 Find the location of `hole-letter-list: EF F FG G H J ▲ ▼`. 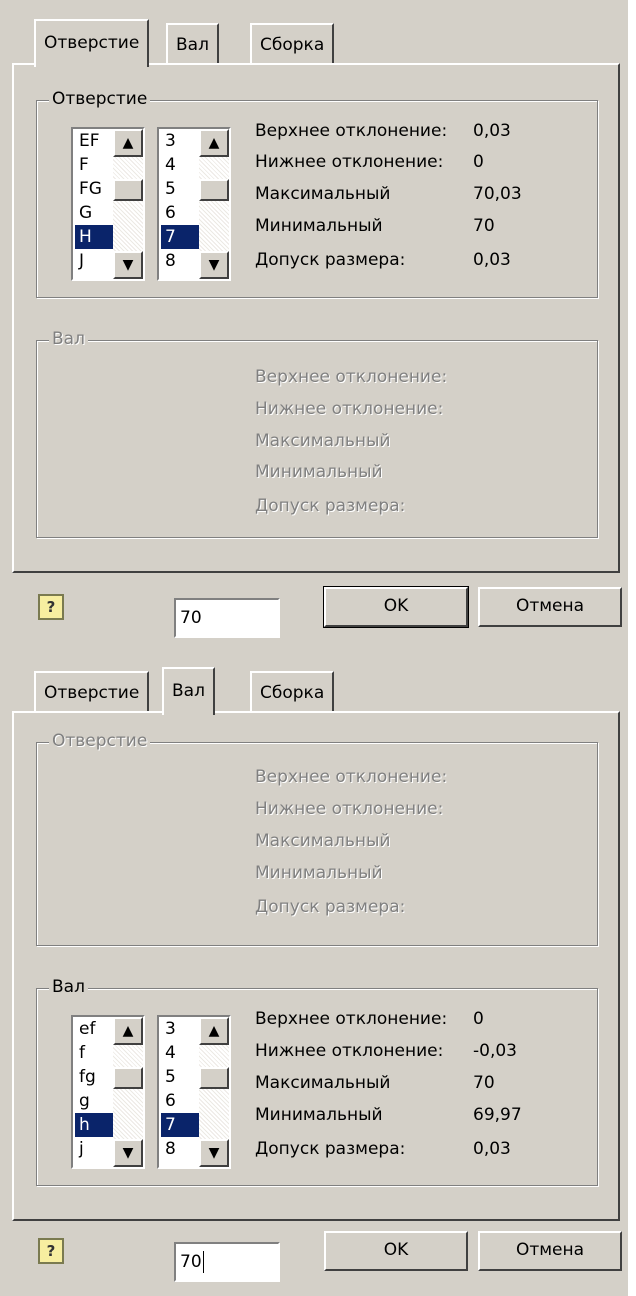

hole-letter-list: EF F FG G H J ▲ ▼ is located at coordinates (108, 204).